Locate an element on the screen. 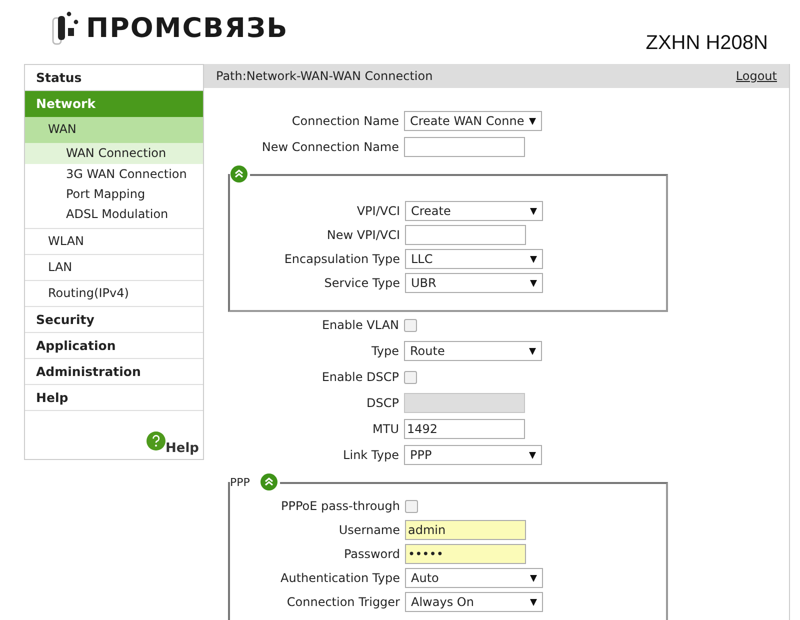 This screenshot has width=800, height=620. breadcrumb-path: Path:Network-WAN-WAN Connection is located at coordinates (324, 76).